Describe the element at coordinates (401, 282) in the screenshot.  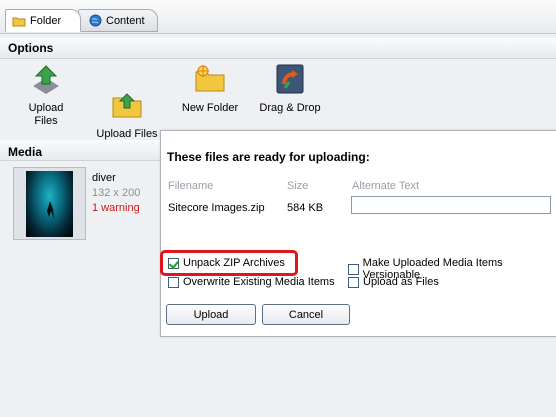
I see `upload-as-files-label: Upload as Files` at that location.